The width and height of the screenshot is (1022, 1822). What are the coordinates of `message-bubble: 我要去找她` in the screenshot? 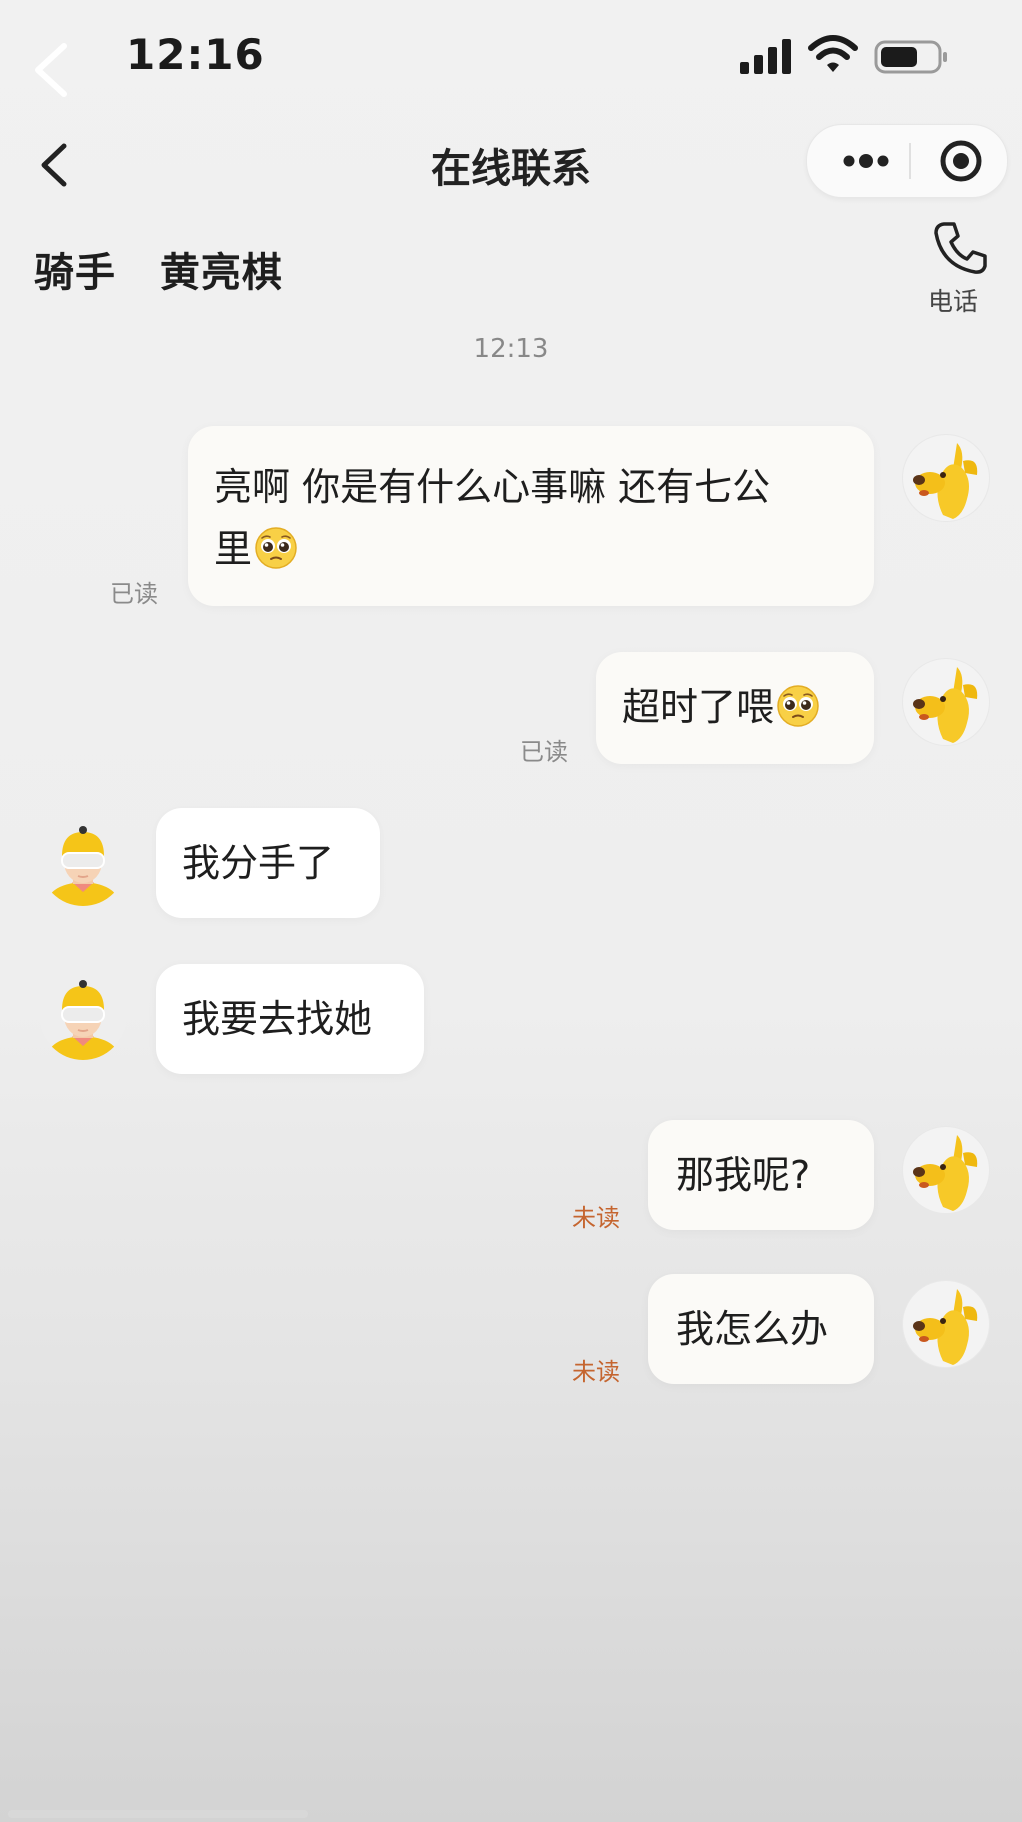 It's located at (290, 1019).